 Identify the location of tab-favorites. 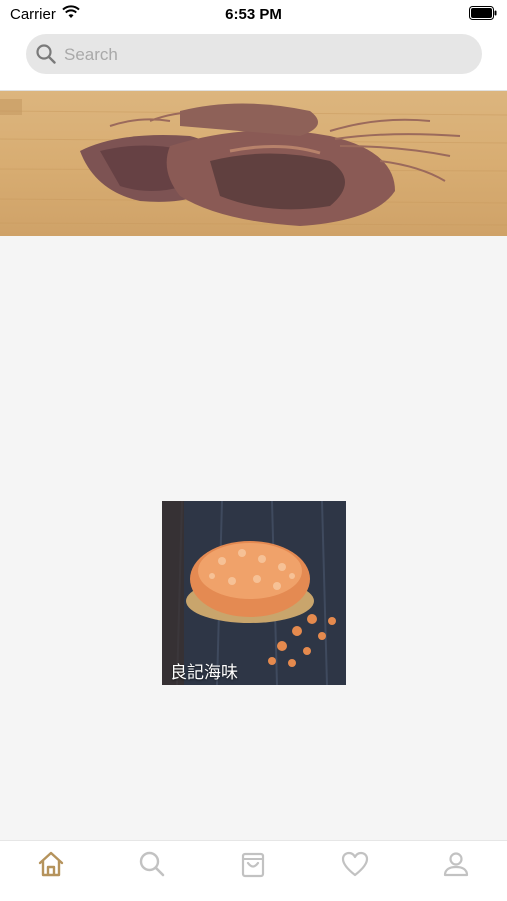
(355, 864).